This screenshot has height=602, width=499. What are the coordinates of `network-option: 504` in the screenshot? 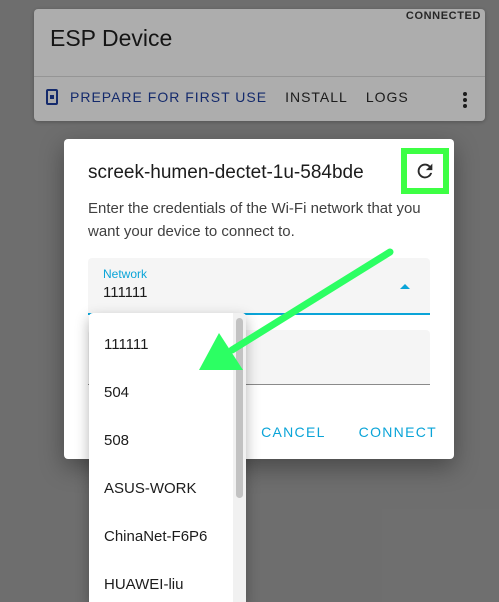 It's located at (167, 393).